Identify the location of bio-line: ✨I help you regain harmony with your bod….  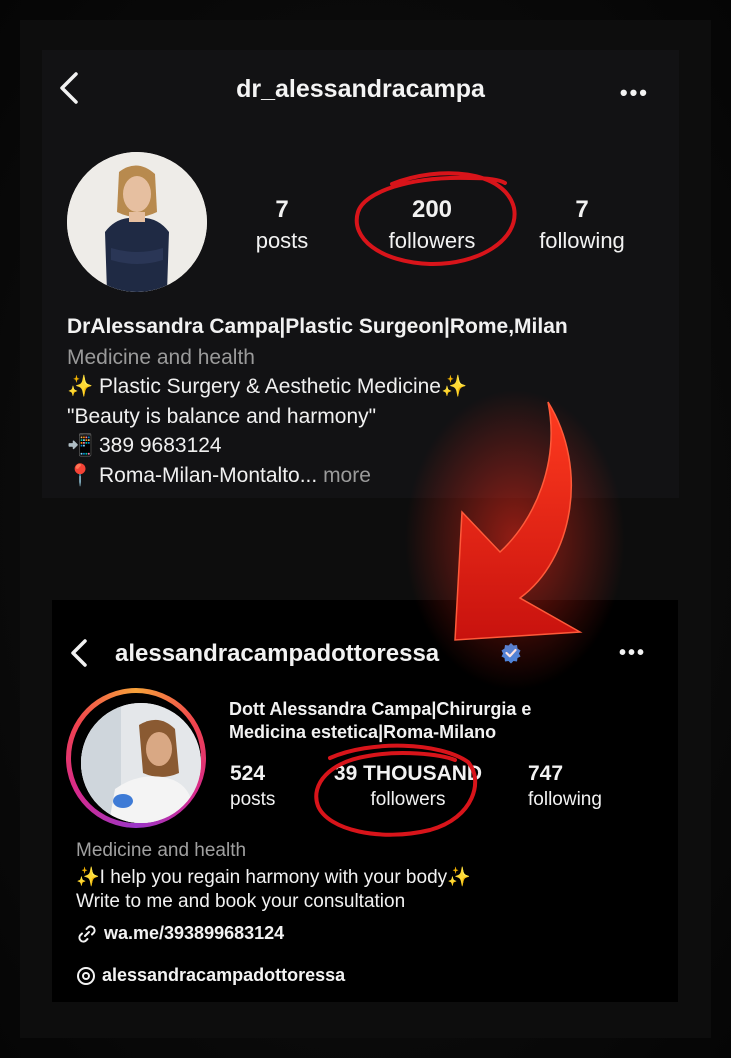
(273, 877).